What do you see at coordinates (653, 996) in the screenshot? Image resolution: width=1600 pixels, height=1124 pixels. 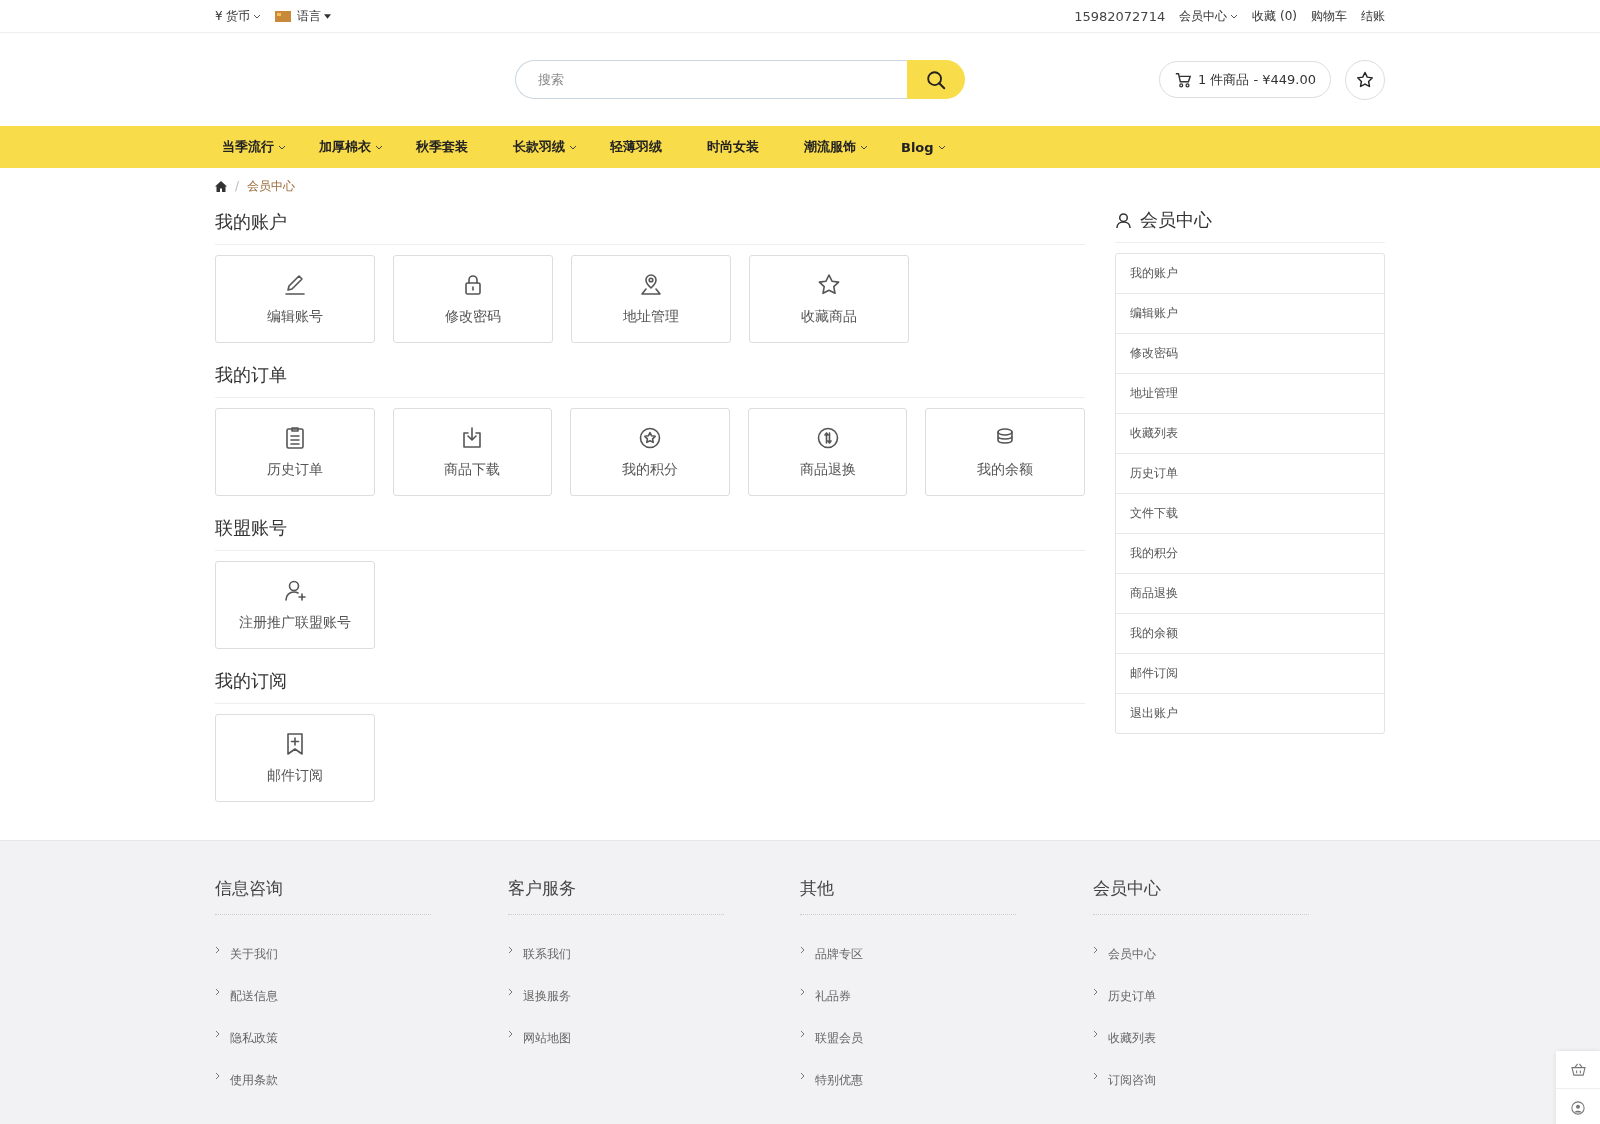 I see `footer-link: 退换服务` at bounding box center [653, 996].